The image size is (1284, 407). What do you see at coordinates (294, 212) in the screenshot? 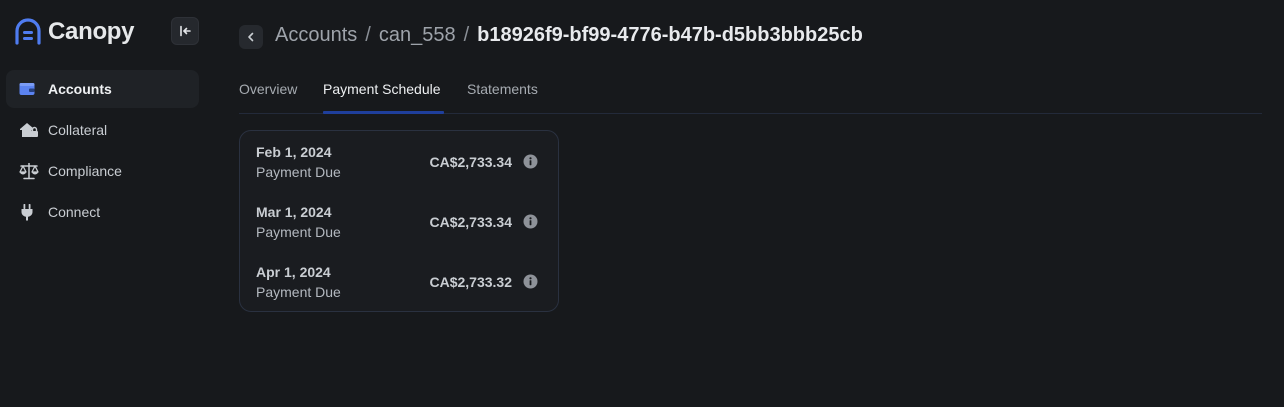
I see `payment-date: Mar 1, 2024` at bounding box center [294, 212].